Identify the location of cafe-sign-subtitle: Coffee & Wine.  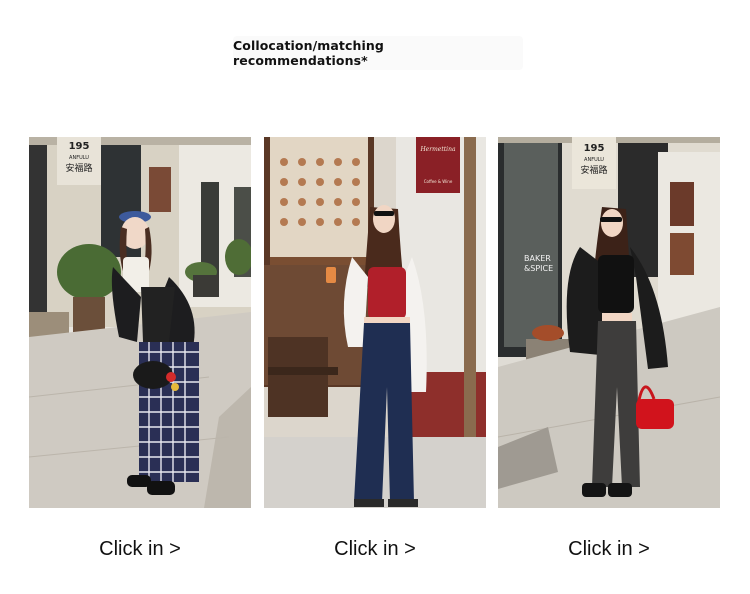
(438, 181).